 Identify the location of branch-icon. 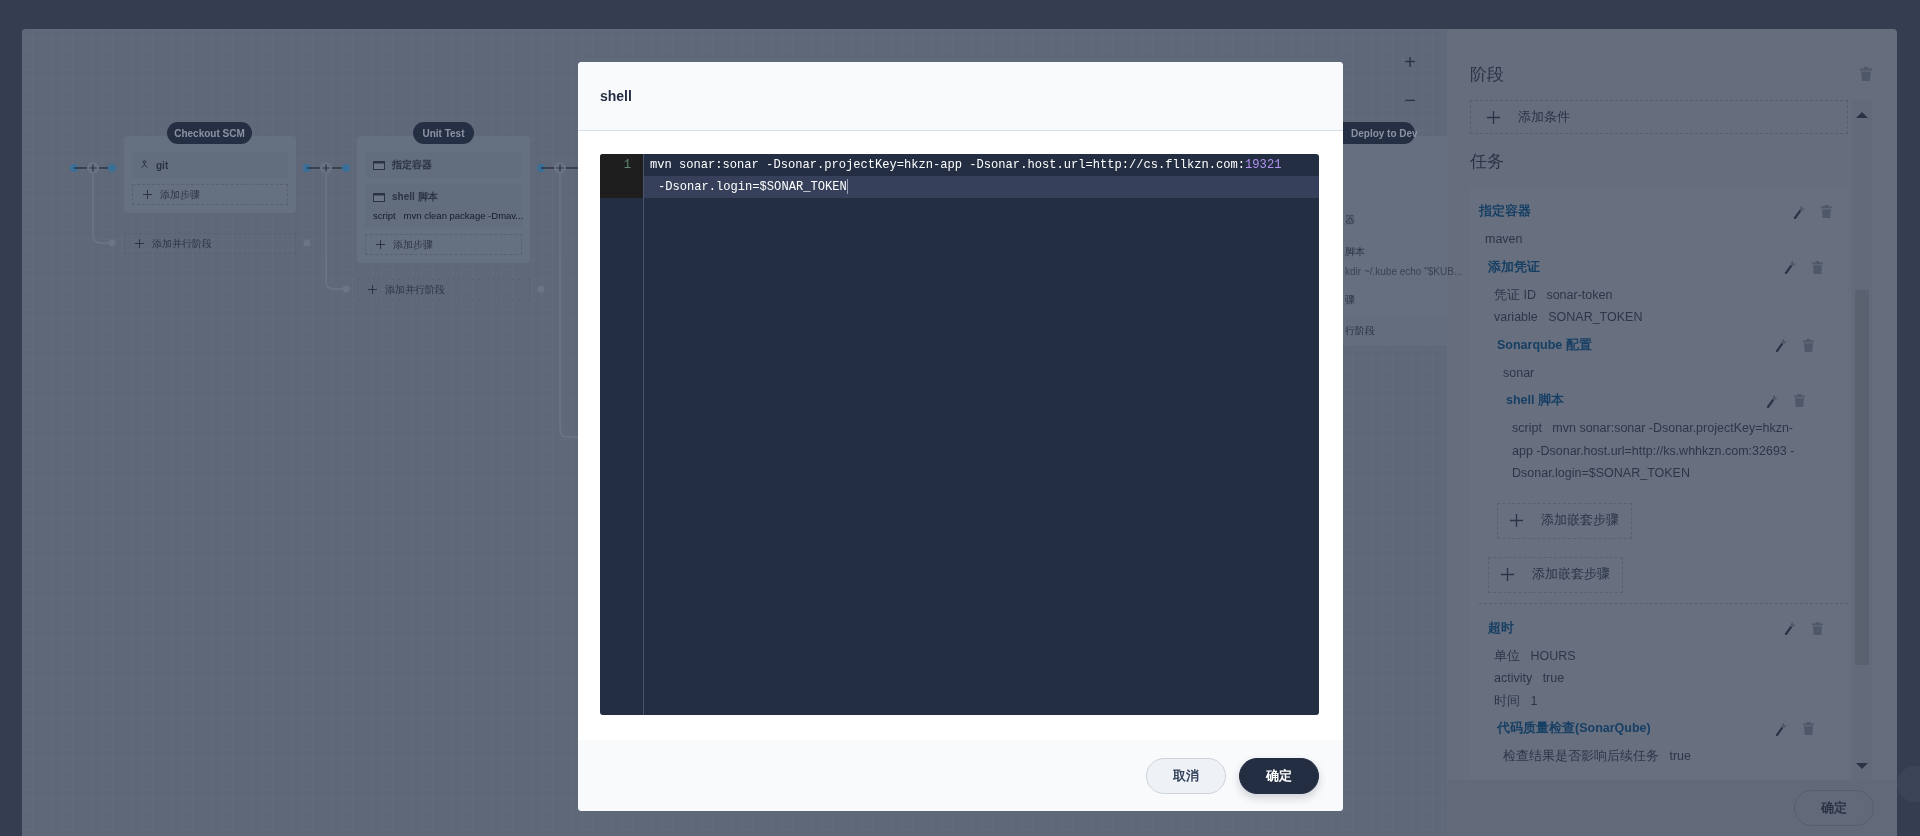
(144, 165).